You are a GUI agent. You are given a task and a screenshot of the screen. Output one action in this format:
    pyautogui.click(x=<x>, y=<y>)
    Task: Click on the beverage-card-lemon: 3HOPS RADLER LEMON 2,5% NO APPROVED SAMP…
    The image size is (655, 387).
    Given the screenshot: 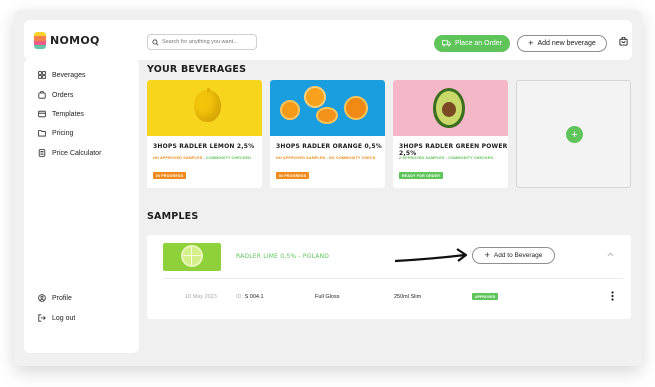 What is the action you would take?
    pyautogui.click(x=204, y=134)
    